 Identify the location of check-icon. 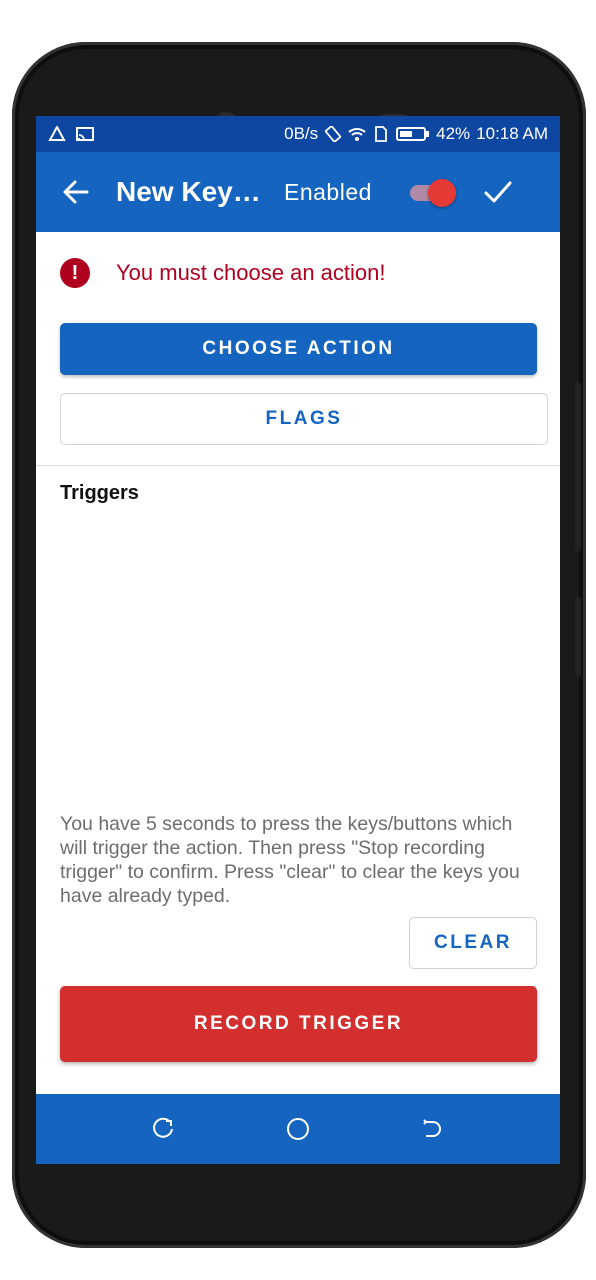
(498, 192).